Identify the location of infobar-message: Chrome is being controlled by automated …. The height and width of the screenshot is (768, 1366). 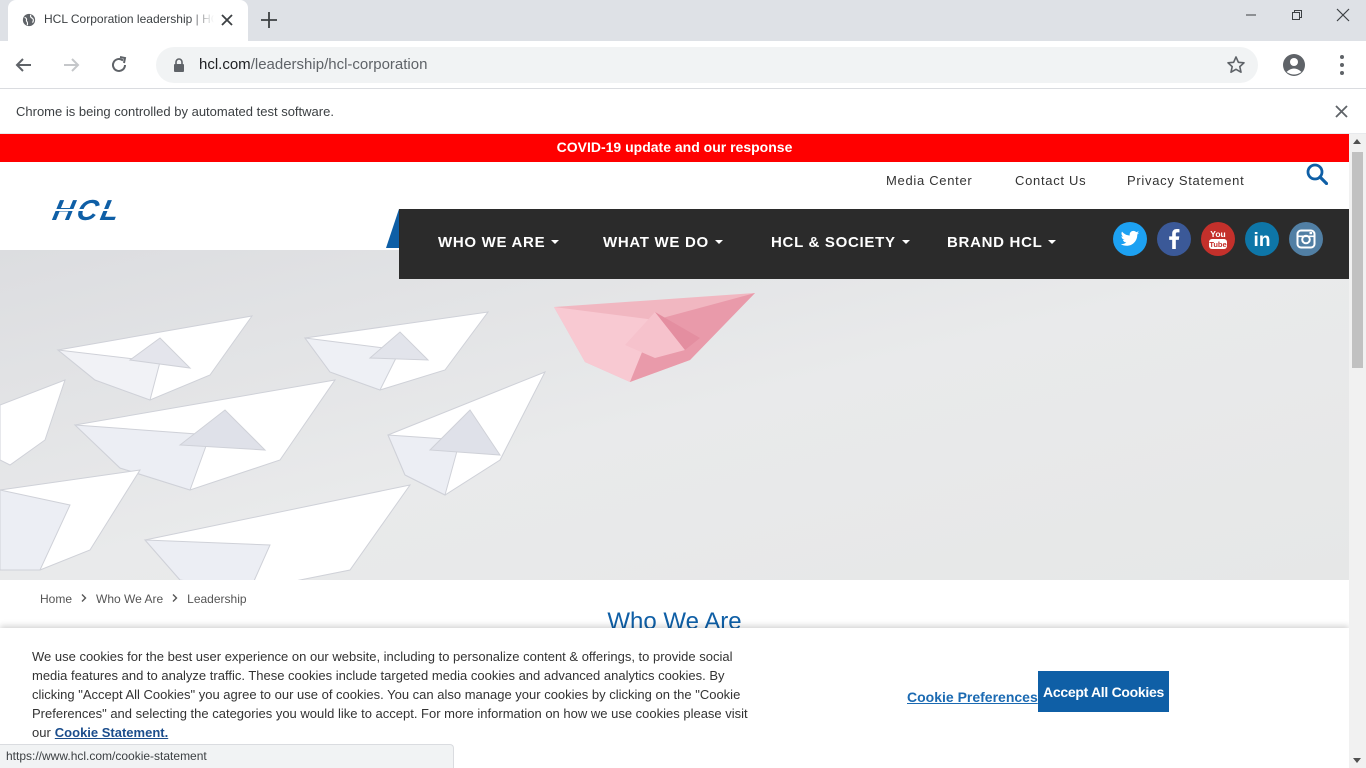
(175, 111).